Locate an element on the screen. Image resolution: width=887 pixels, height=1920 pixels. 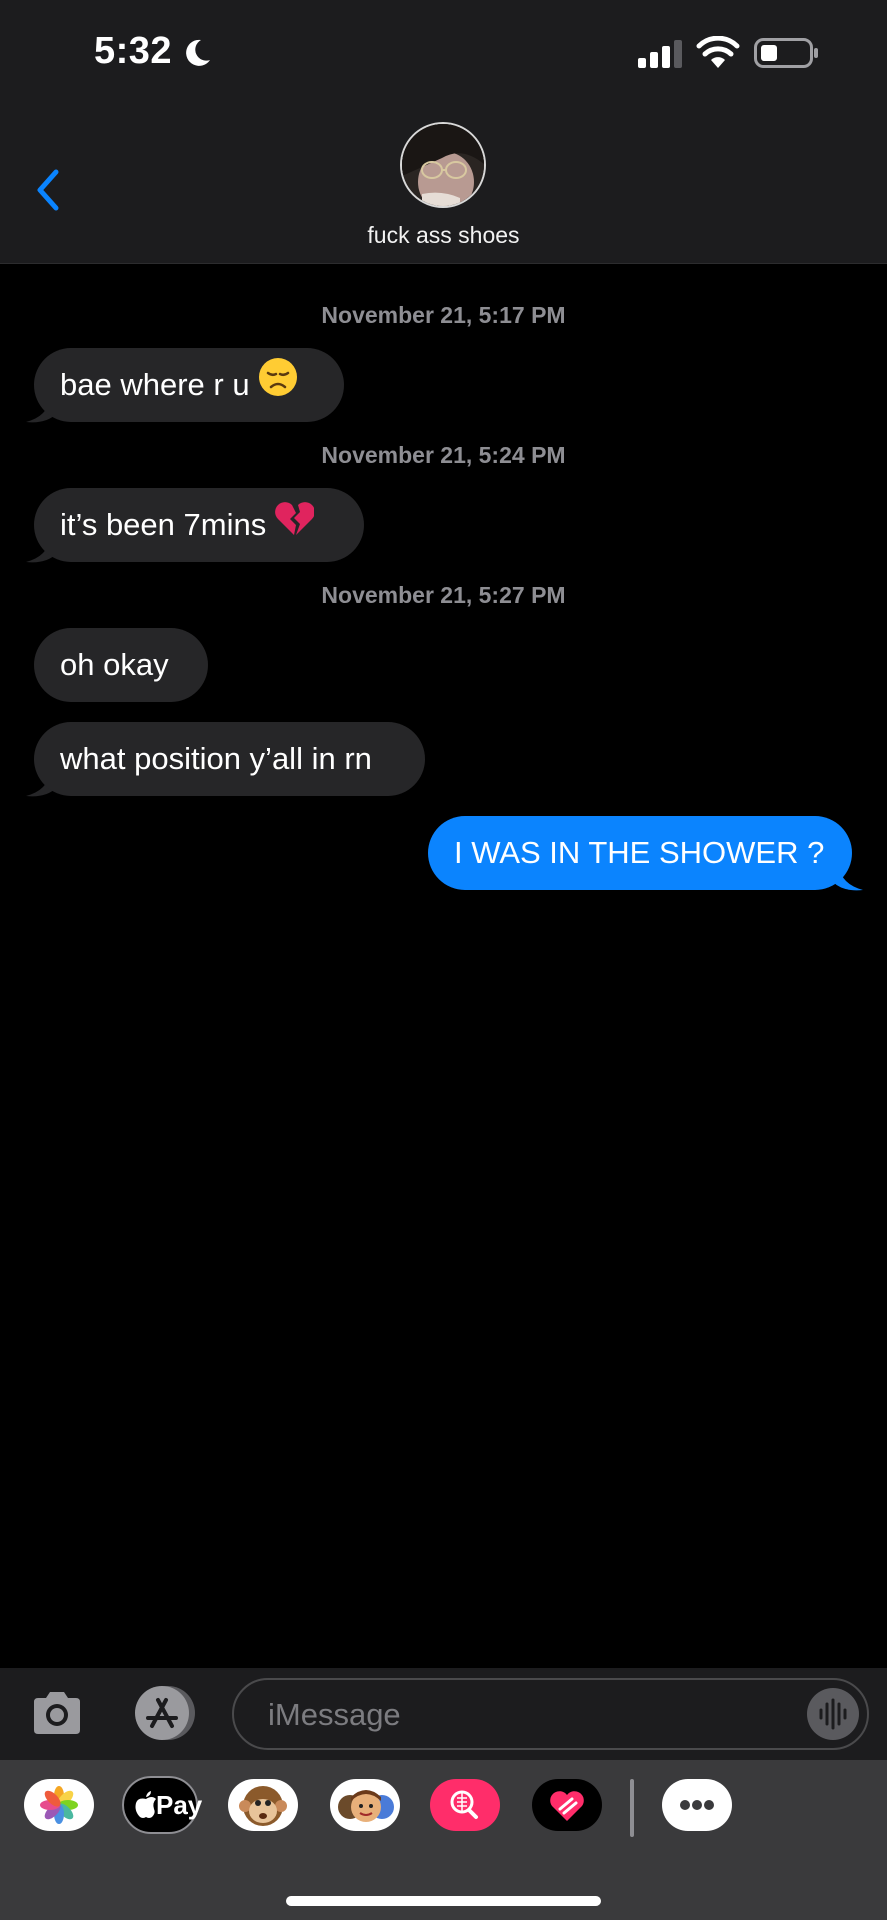
waveform-icon is located at coordinates (833, 1714).